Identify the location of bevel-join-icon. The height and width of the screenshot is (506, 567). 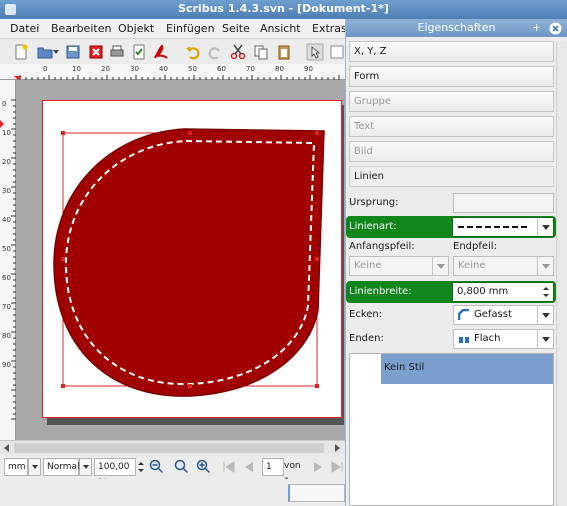
(463, 314).